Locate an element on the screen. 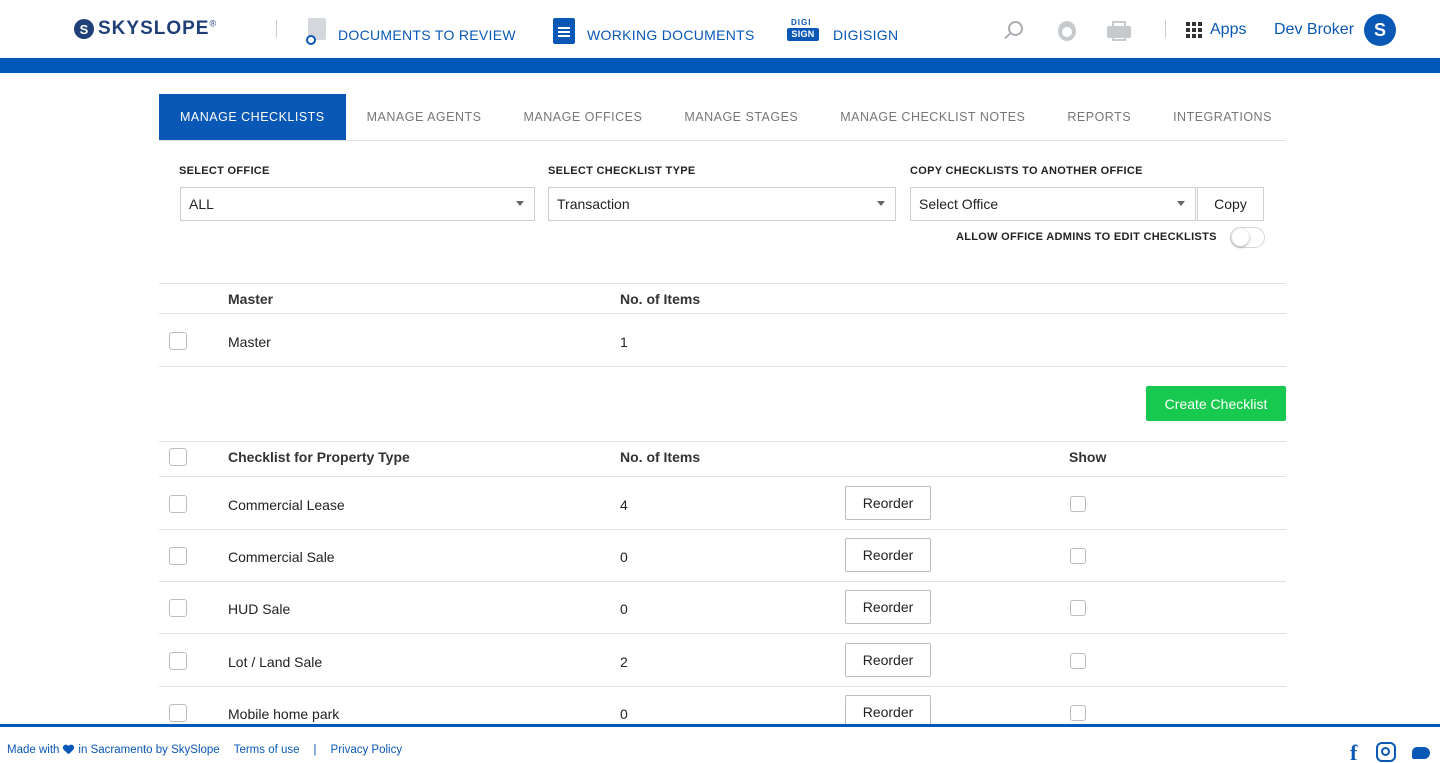  nav-digisign-label: DIGISIGN is located at coordinates (866, 35).